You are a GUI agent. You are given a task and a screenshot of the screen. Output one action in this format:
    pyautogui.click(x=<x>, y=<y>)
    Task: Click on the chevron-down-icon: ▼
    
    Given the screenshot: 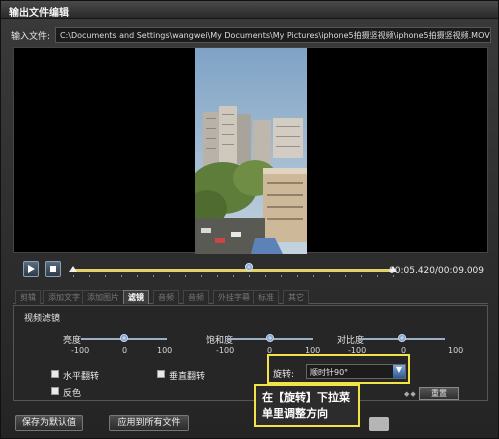 What is the action you would take?
    pyautogui.click(x=399, y=371)
    